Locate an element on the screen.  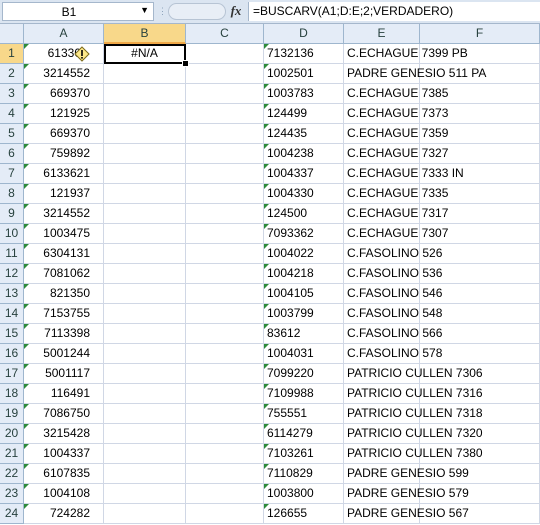
cell-d: 7103261 is located at coordinates (304, 454).